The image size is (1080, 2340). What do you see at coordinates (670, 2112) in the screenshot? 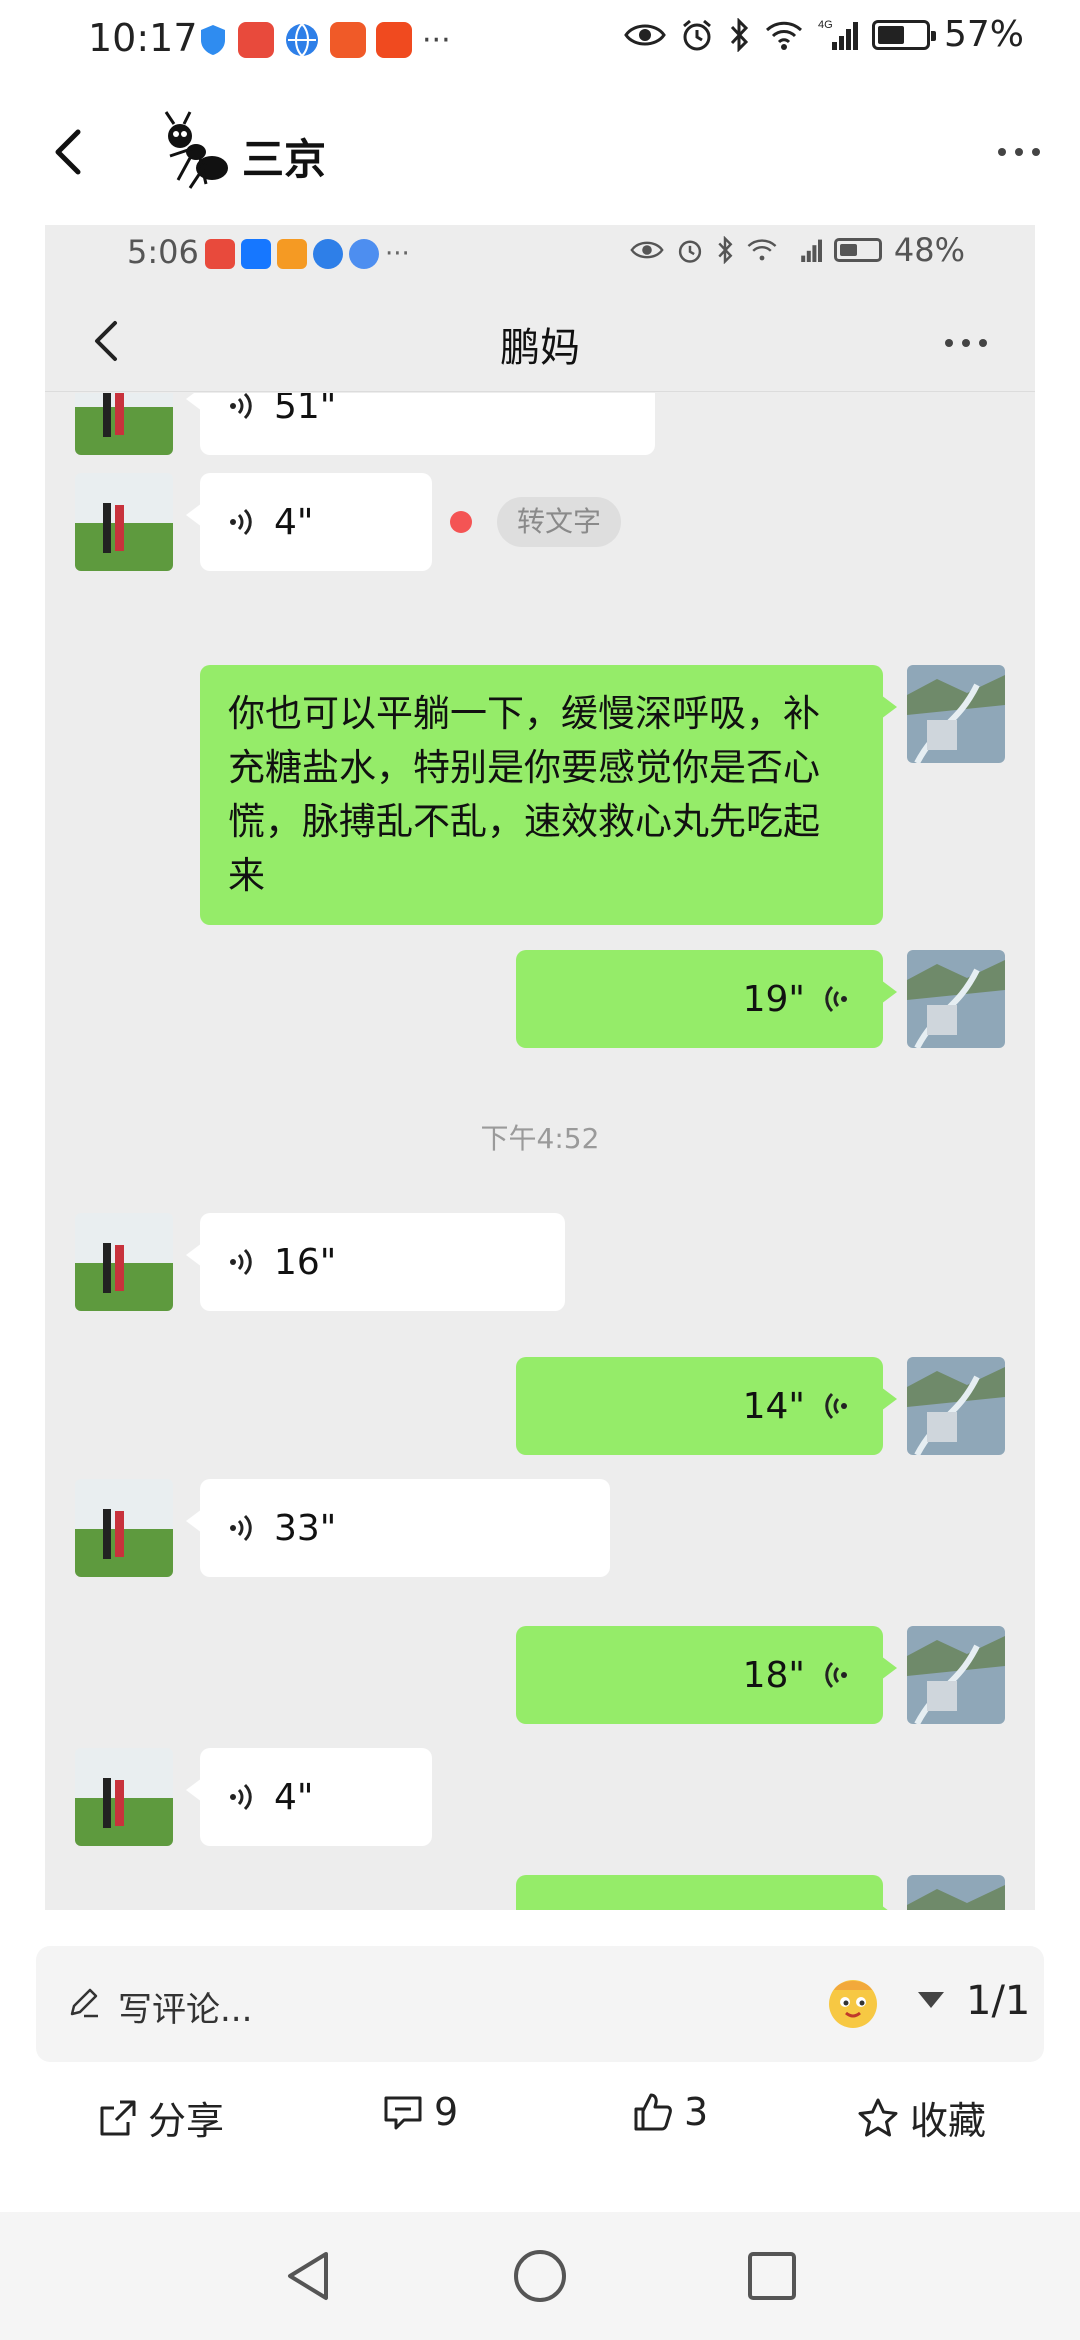
I see `like-button: 3` at bounding box center [670, 2112].